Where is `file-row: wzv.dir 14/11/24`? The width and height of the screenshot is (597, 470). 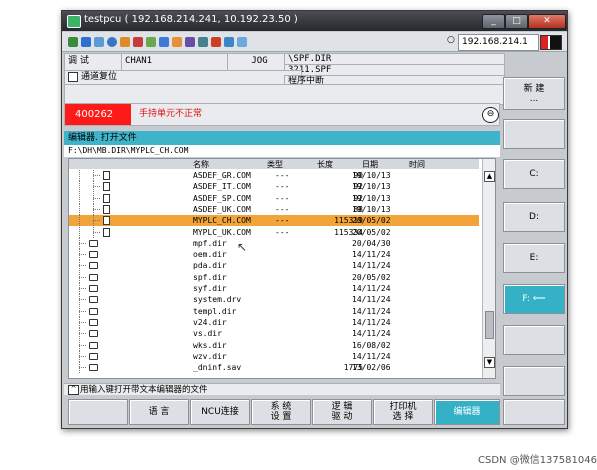
file-row: wzv.dir 14/11/24 is located at coordinates (274, 356).